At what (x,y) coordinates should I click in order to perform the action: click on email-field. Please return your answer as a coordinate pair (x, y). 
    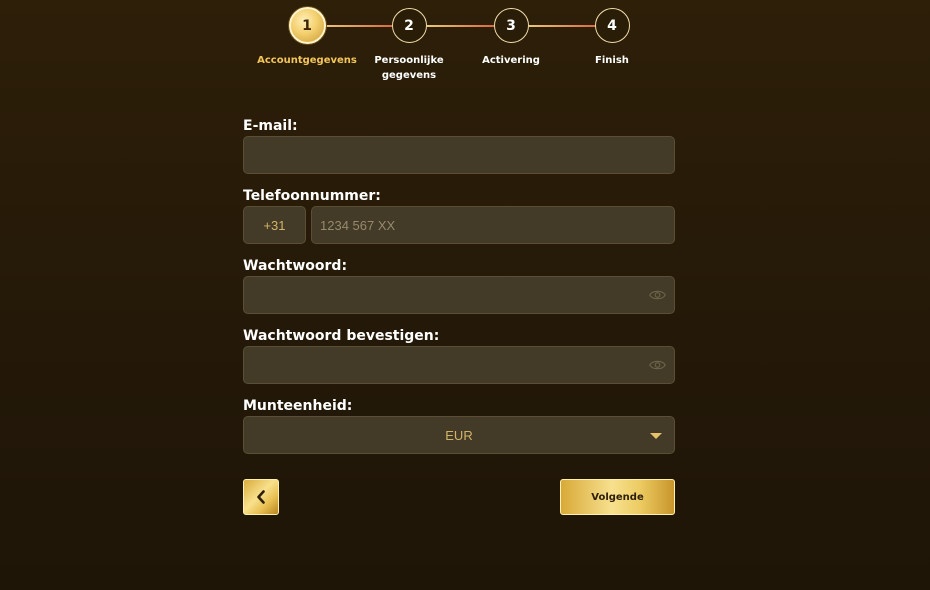
    Looking at the image, I should click on (459, 155).